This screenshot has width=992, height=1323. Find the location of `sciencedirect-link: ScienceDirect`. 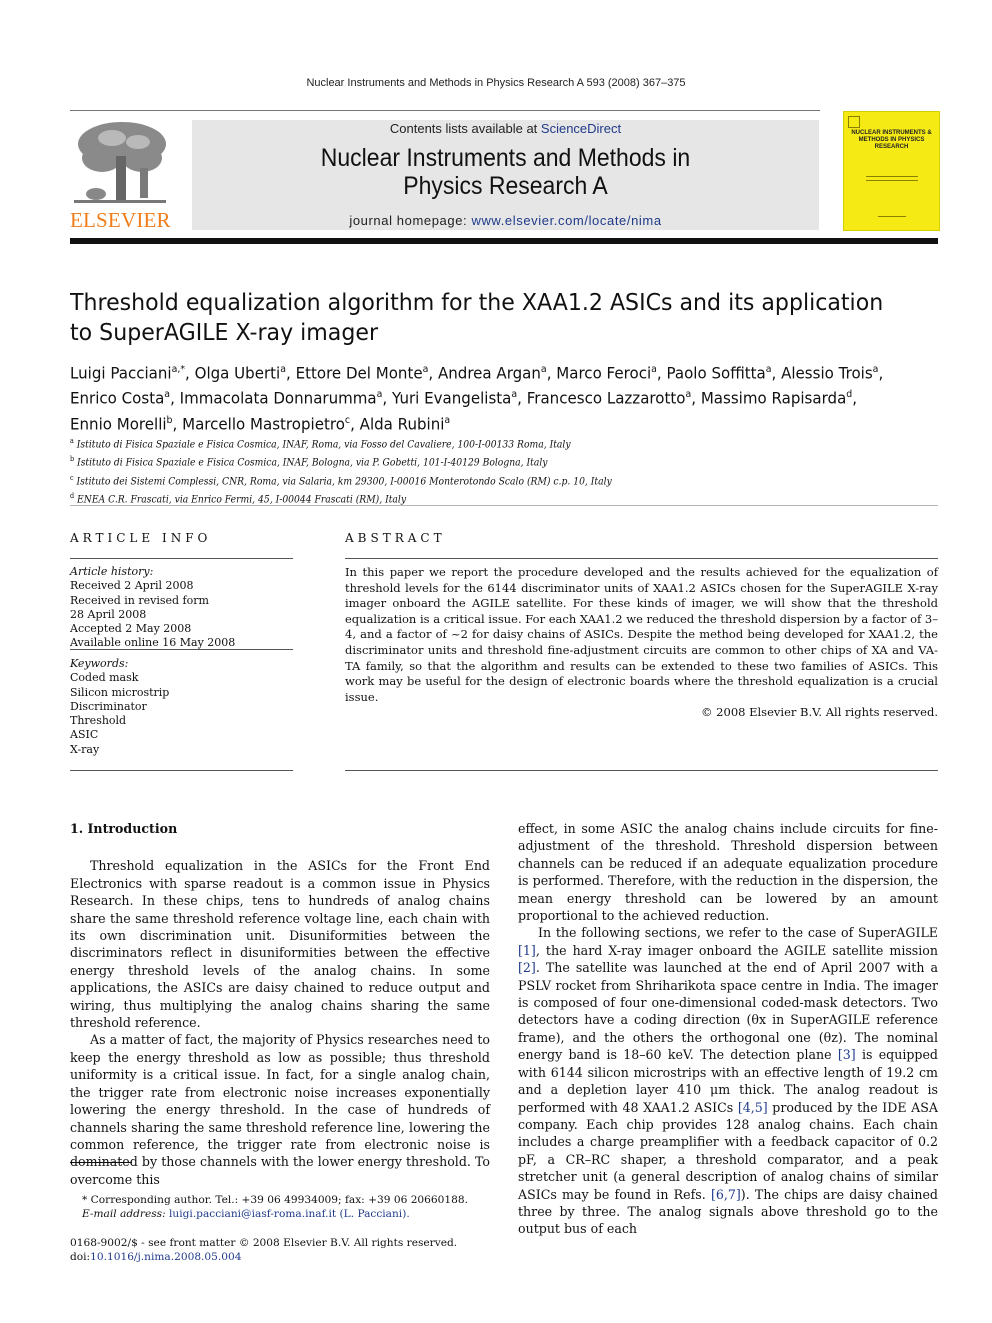

sciencedirect-link: ScienceDirect is located at coordinates (581, 128).